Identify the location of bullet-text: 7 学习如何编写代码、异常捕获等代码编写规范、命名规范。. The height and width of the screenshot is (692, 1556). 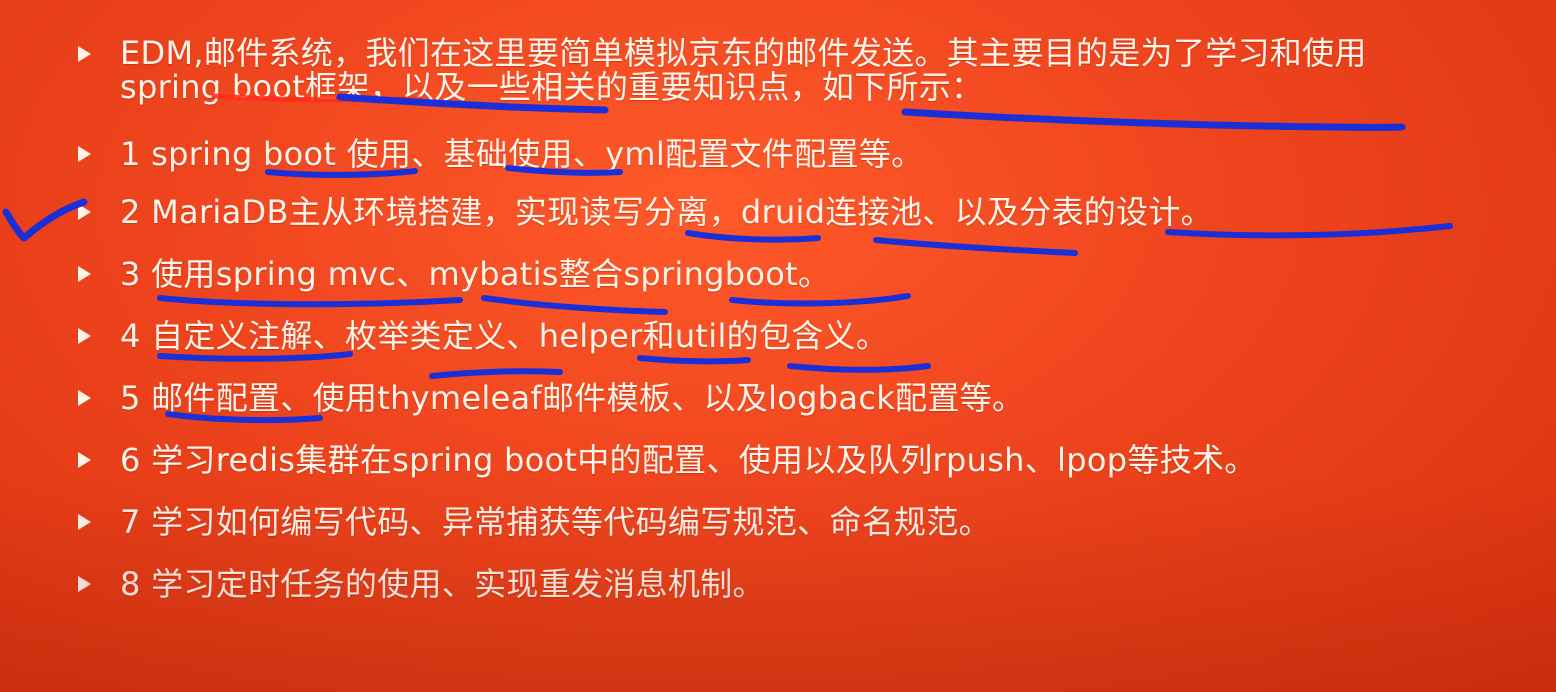
(555, 522).